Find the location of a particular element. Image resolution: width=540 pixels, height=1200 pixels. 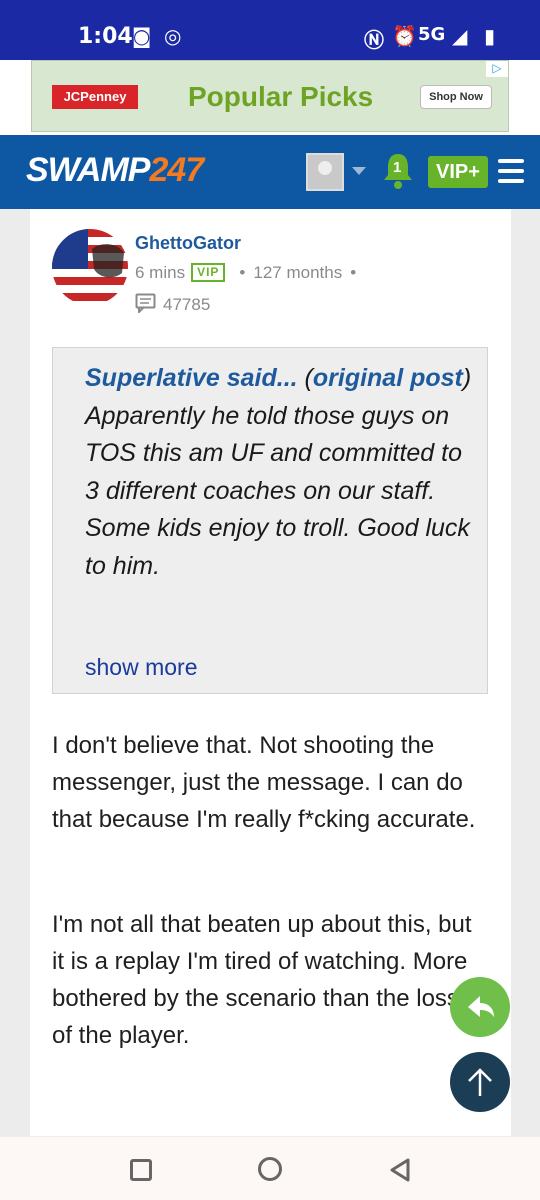

site-header: SWAMP247 1 VIP+ is located at coordinates (270, 172).